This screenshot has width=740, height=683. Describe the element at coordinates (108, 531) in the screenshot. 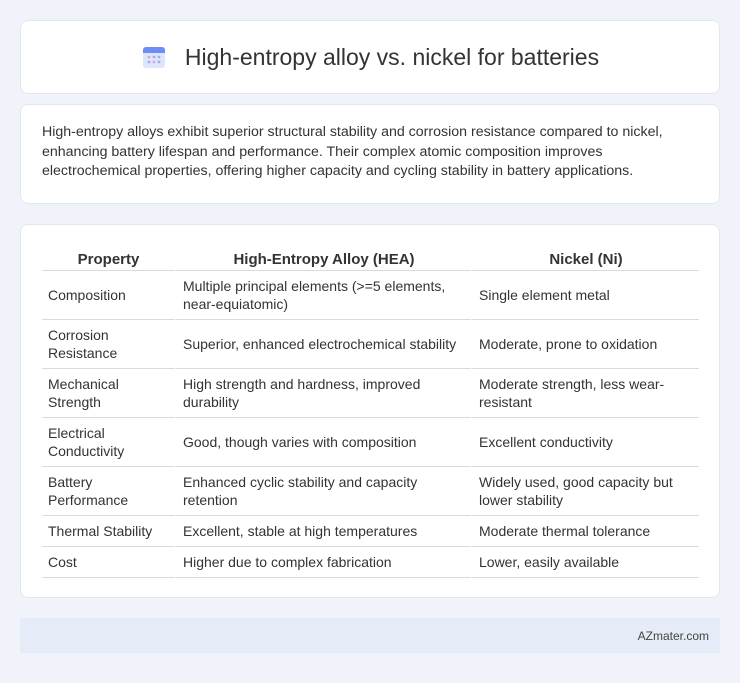

I see `cell-property: Thermal Stability` at that location.